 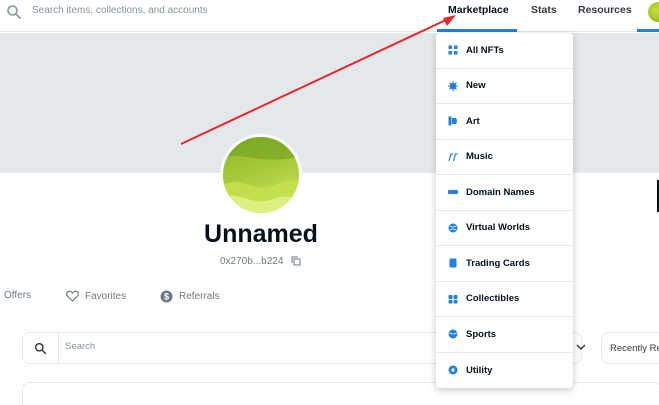 What do you see at coordinates (453, 85) in the screenshot?
I see `new-icon` at bounding box center [453, 85].